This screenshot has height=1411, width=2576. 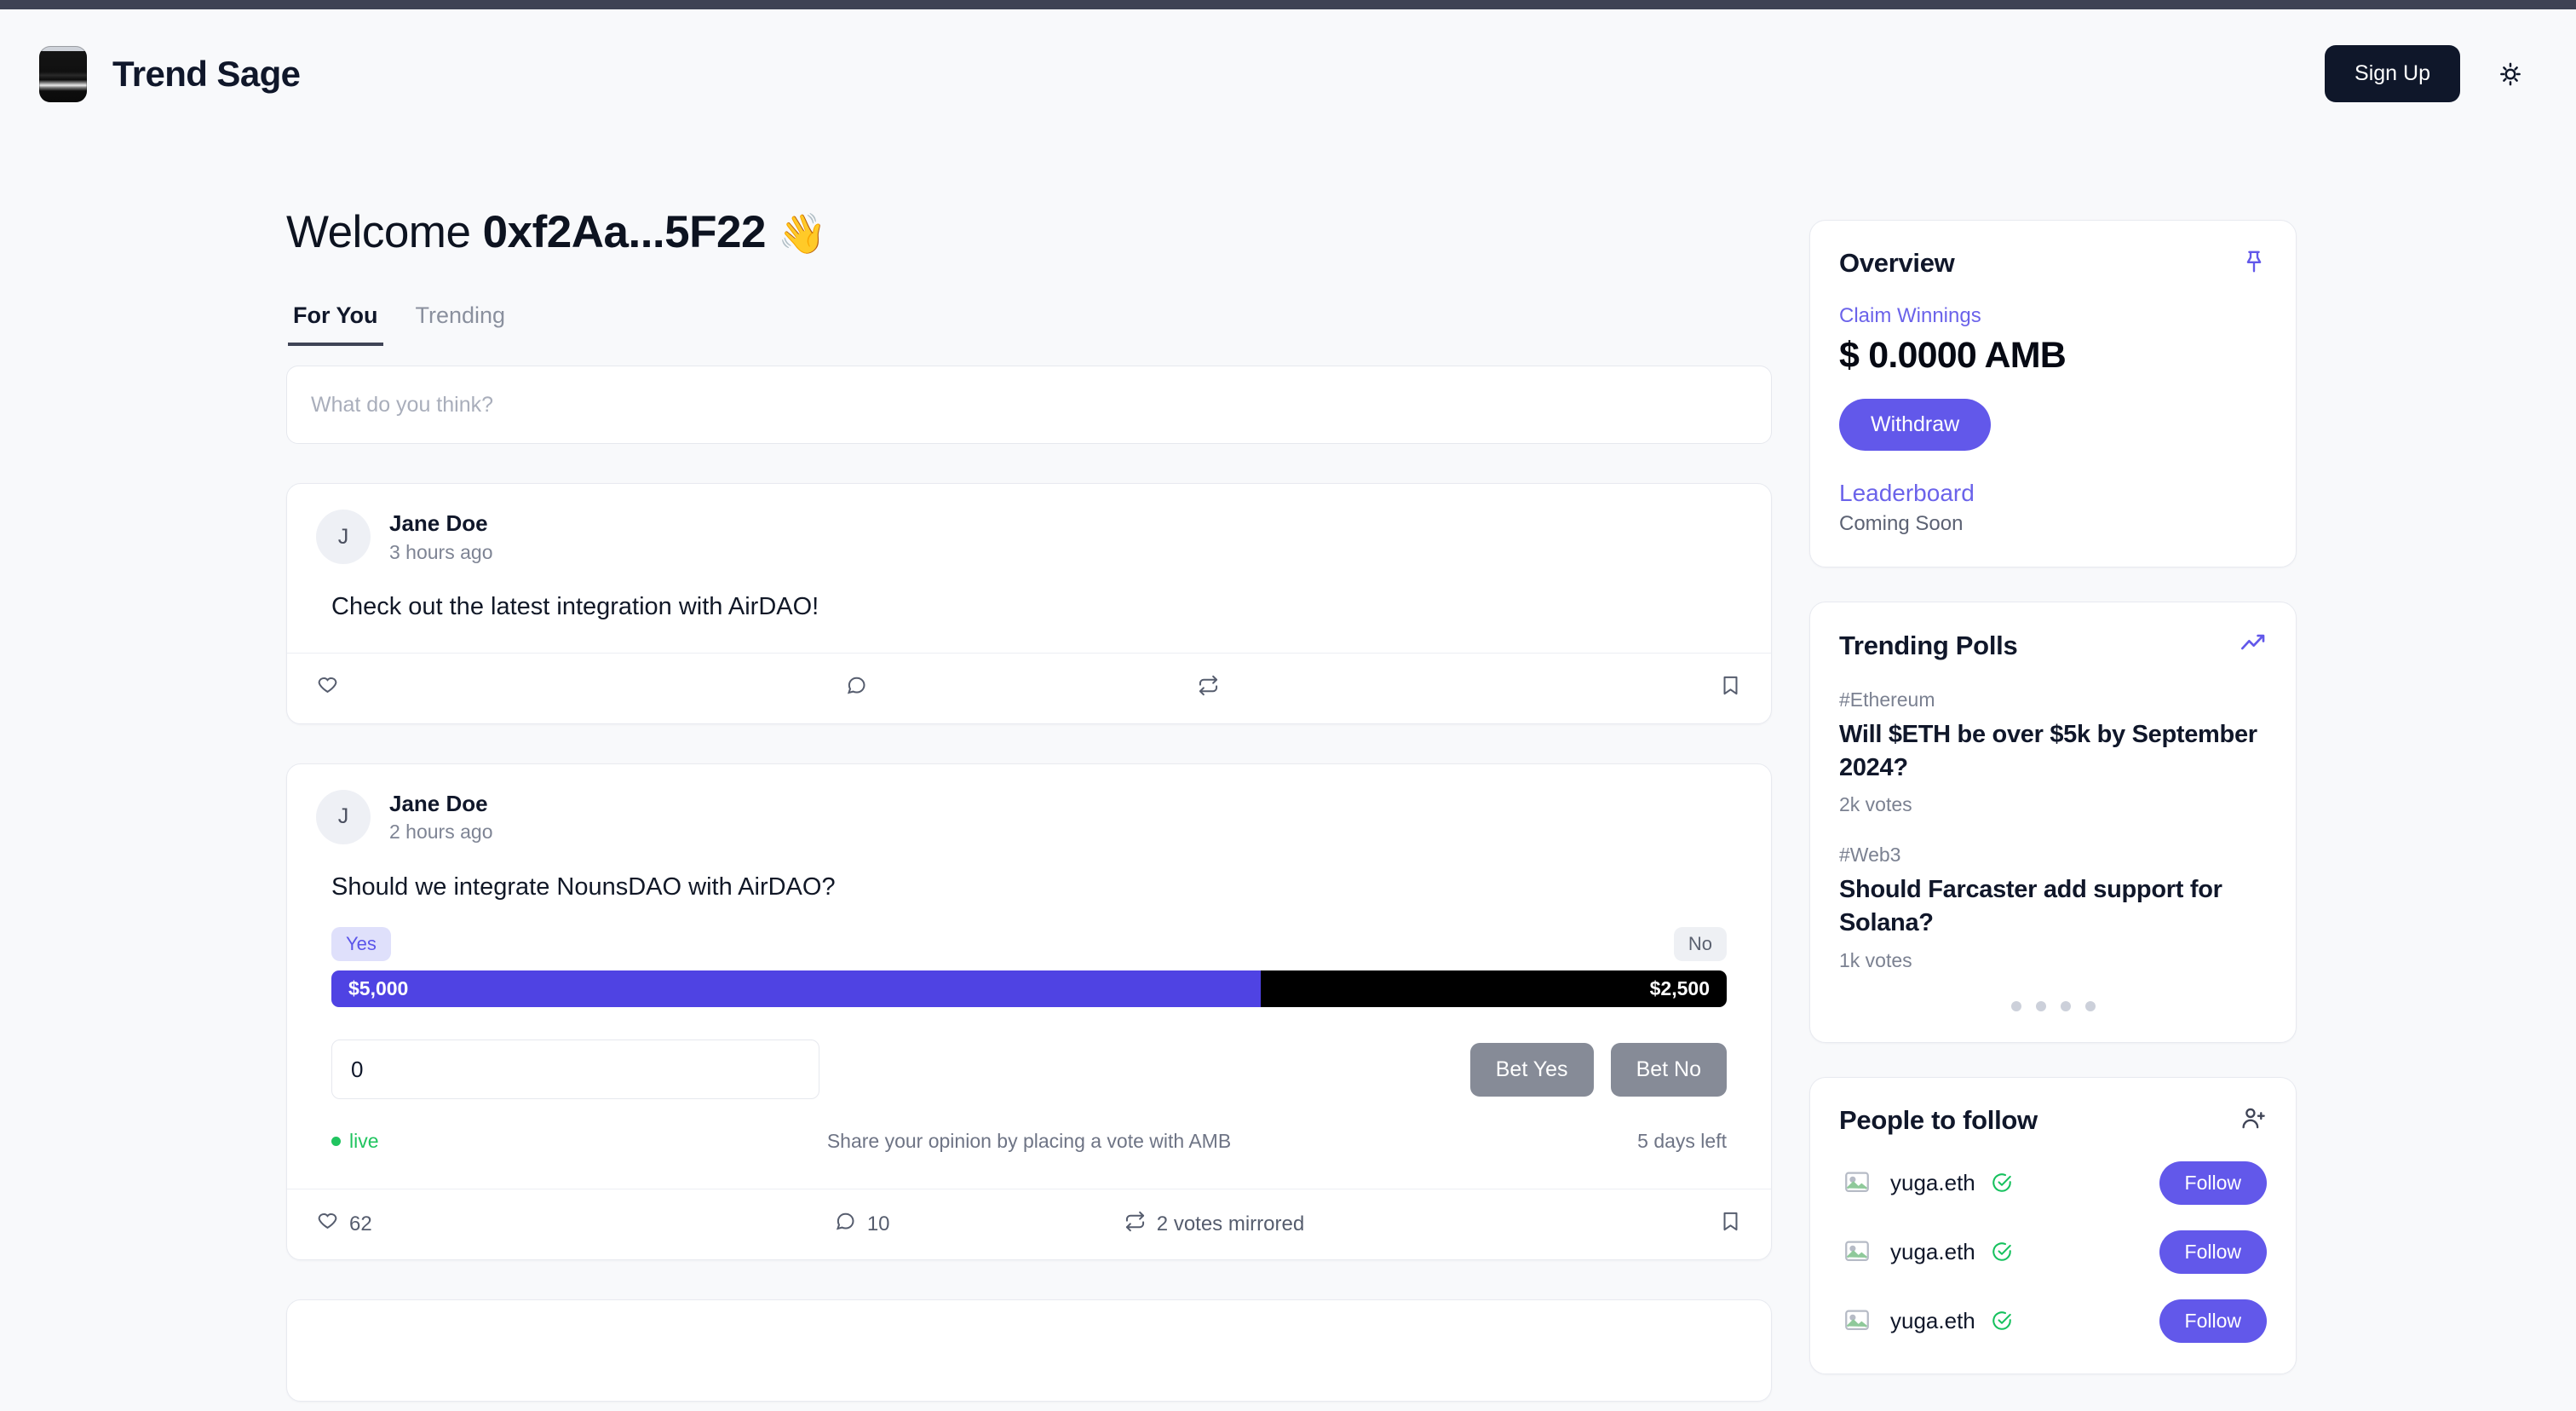 What do you see at coordinates (1929, 645) in the screenshot?
I see `trending-title: Trending Polls` at bounding box center [1929, 645].